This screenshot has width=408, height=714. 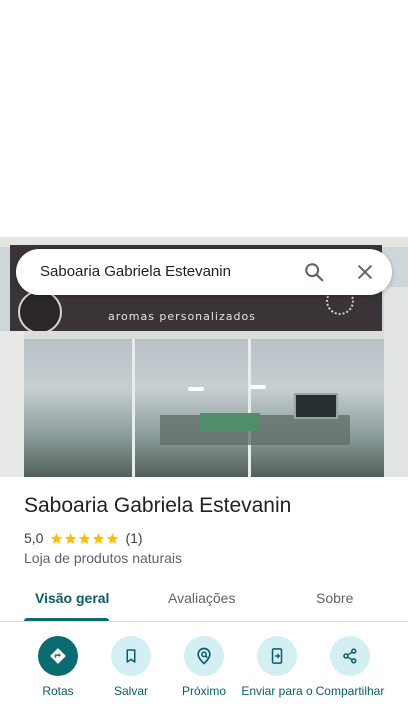 I want to click on rating-row: 5,0 (1), so click(x=83, y=538).